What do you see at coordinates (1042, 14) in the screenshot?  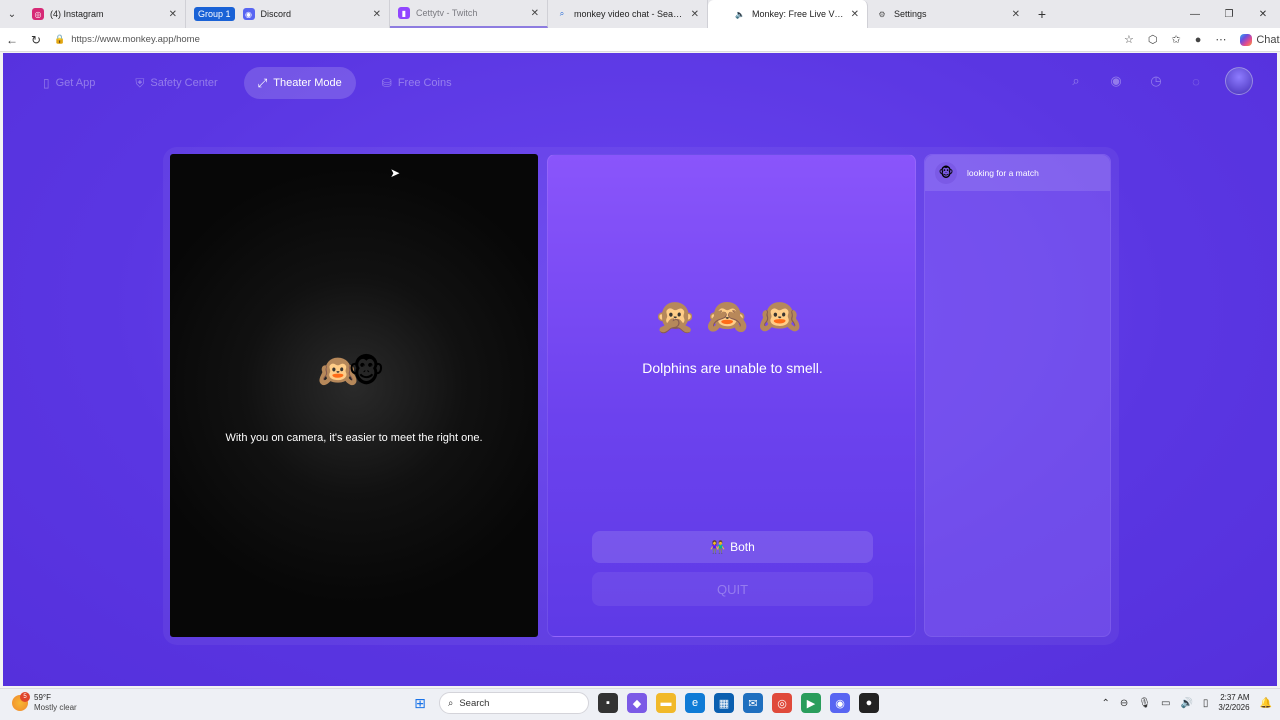 I see `new-tab-icon: +` at bounding box center [1042, 14].